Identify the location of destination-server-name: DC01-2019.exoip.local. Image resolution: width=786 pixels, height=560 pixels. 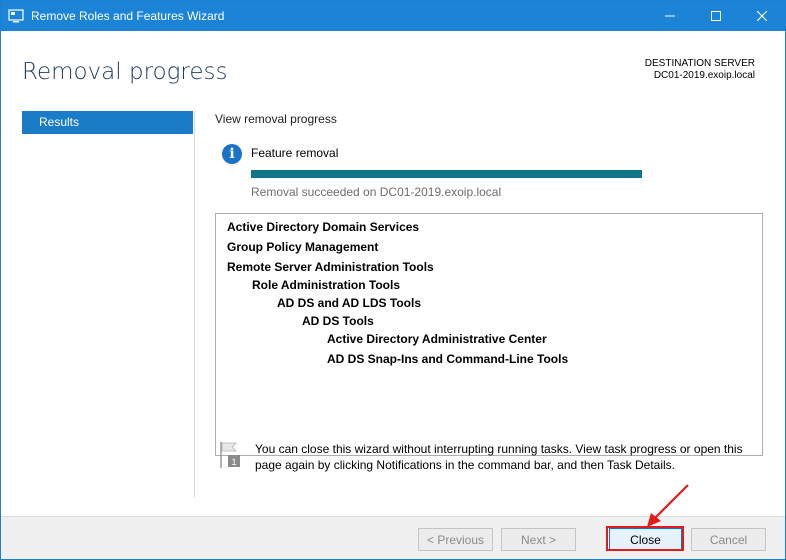
(704, 75).